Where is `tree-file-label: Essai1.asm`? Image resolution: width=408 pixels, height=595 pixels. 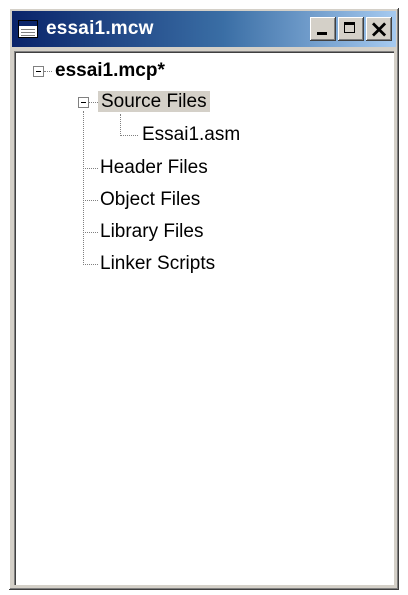 tree-file-label: Essai1.asm is located at coordinates (191, 134).